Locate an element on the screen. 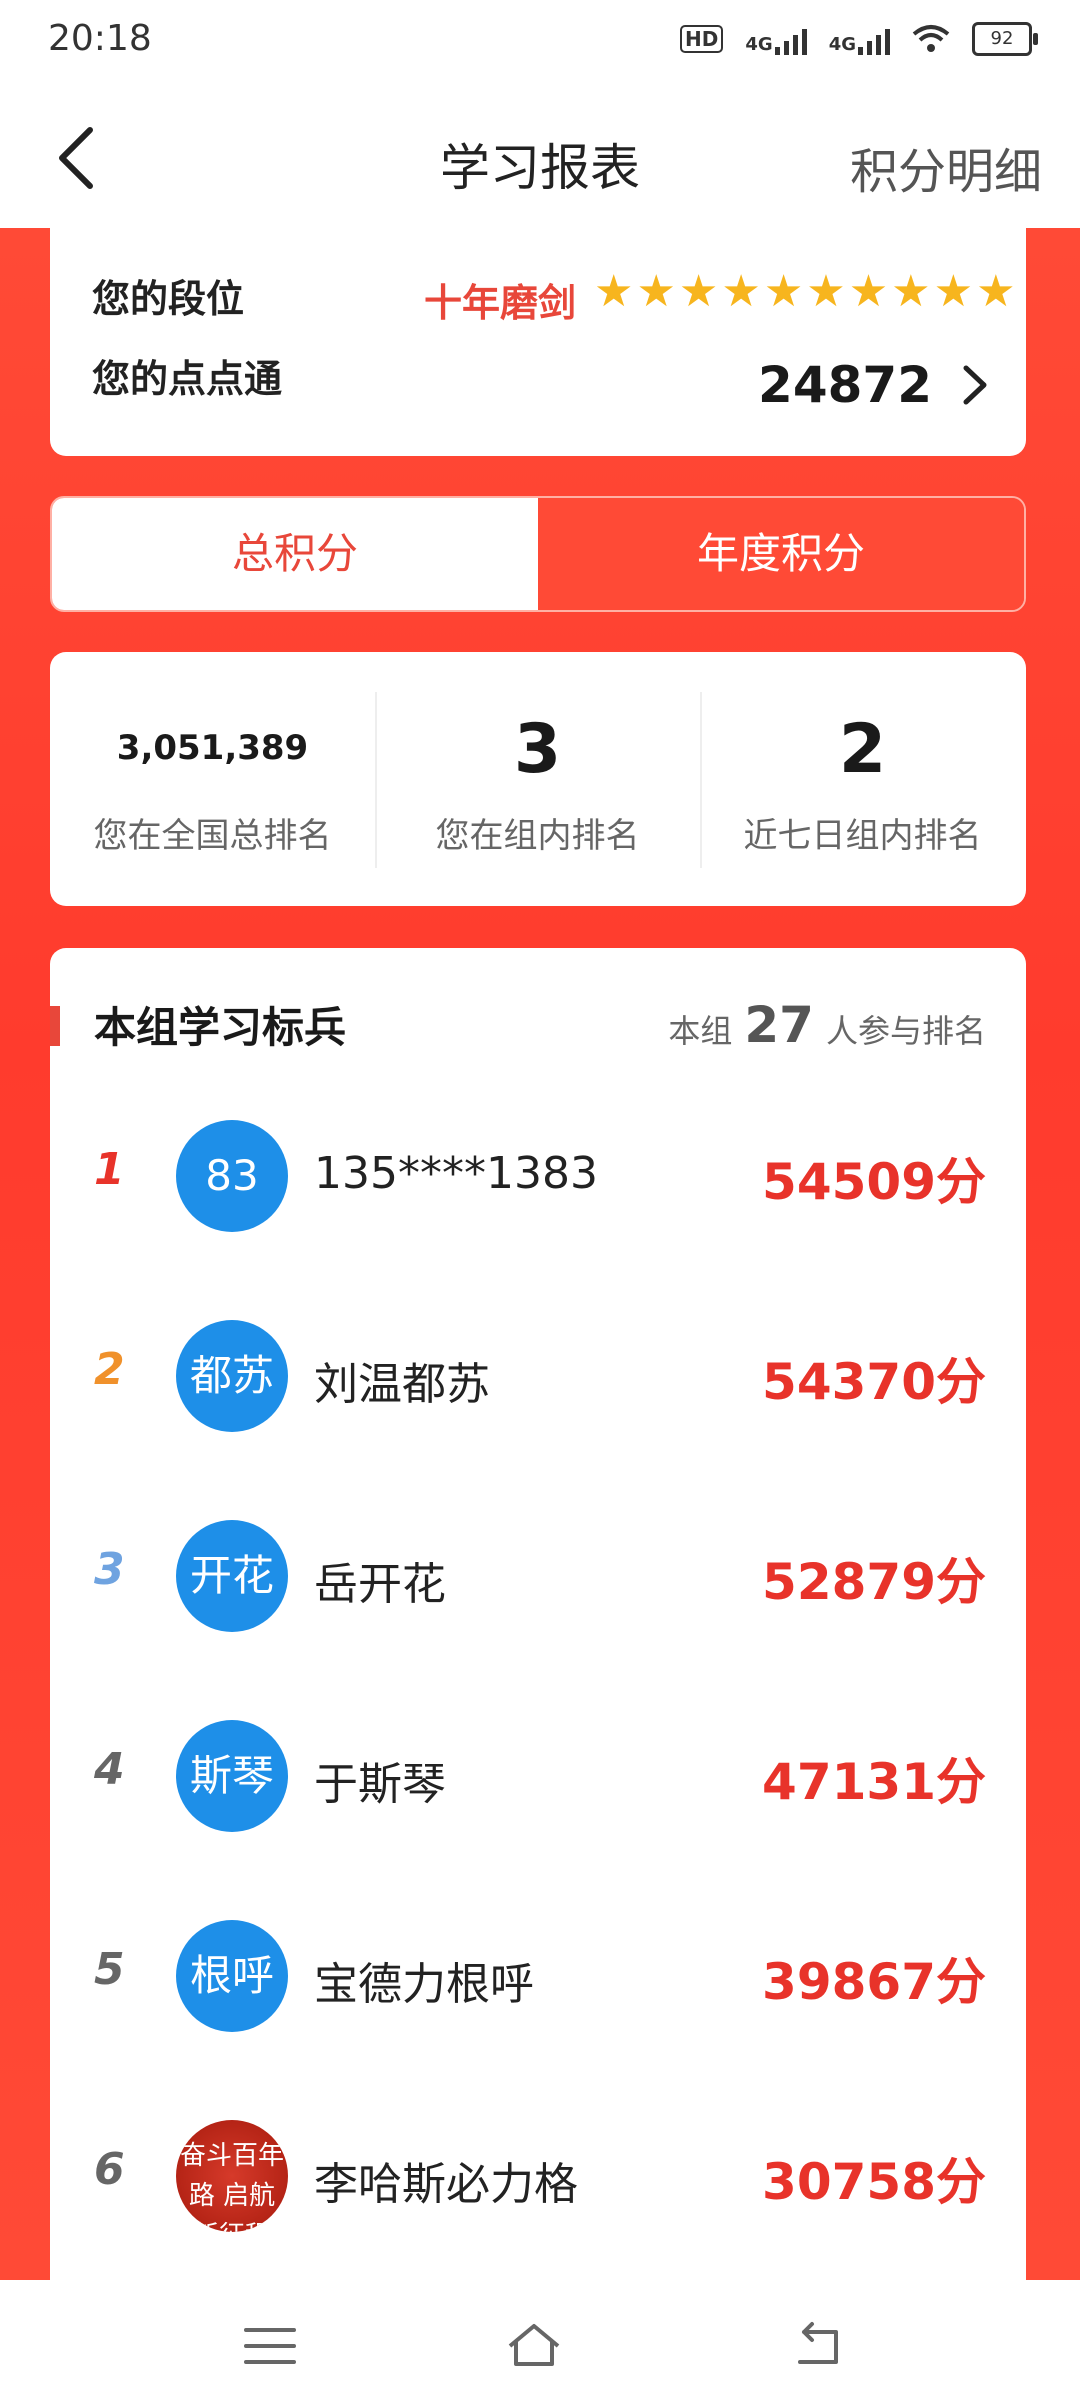 This screenshot has width=1080, height=2408. header: 学习报表 积分明细 is located at coordinates (540, 156).